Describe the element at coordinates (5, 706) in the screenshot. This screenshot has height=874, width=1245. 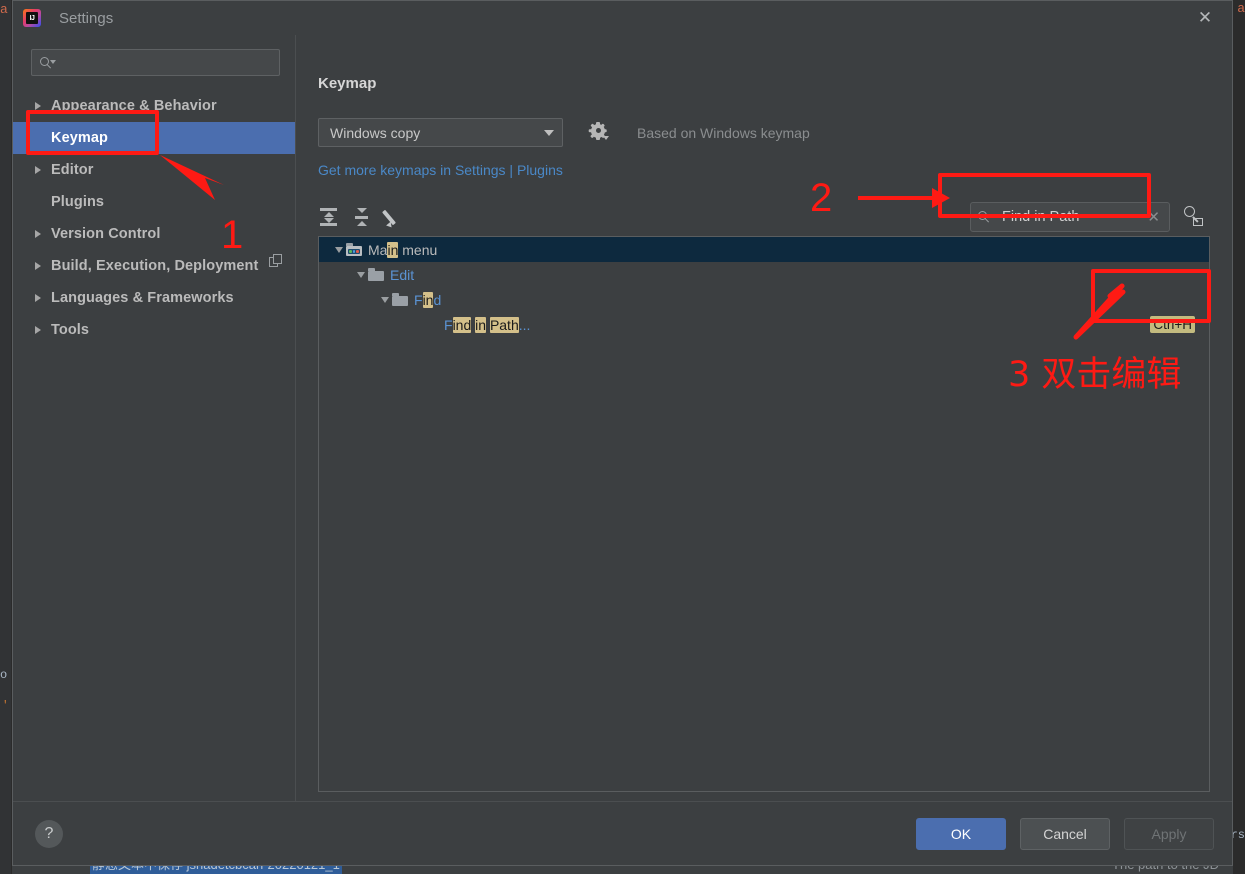
I see `background-left-tick: '` at that location.